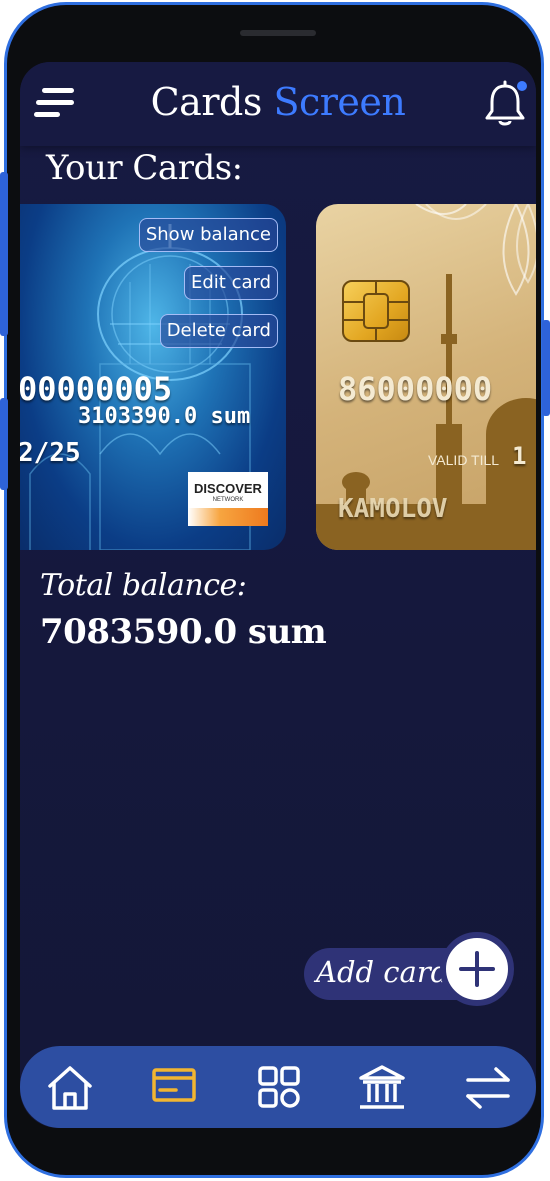 This screenshot has height=1181, width=550. What do you see at coordinates (464, 460) in the screenshot?
I see `valid-till-label: VALID TILL` at bounding box center [464, 460].